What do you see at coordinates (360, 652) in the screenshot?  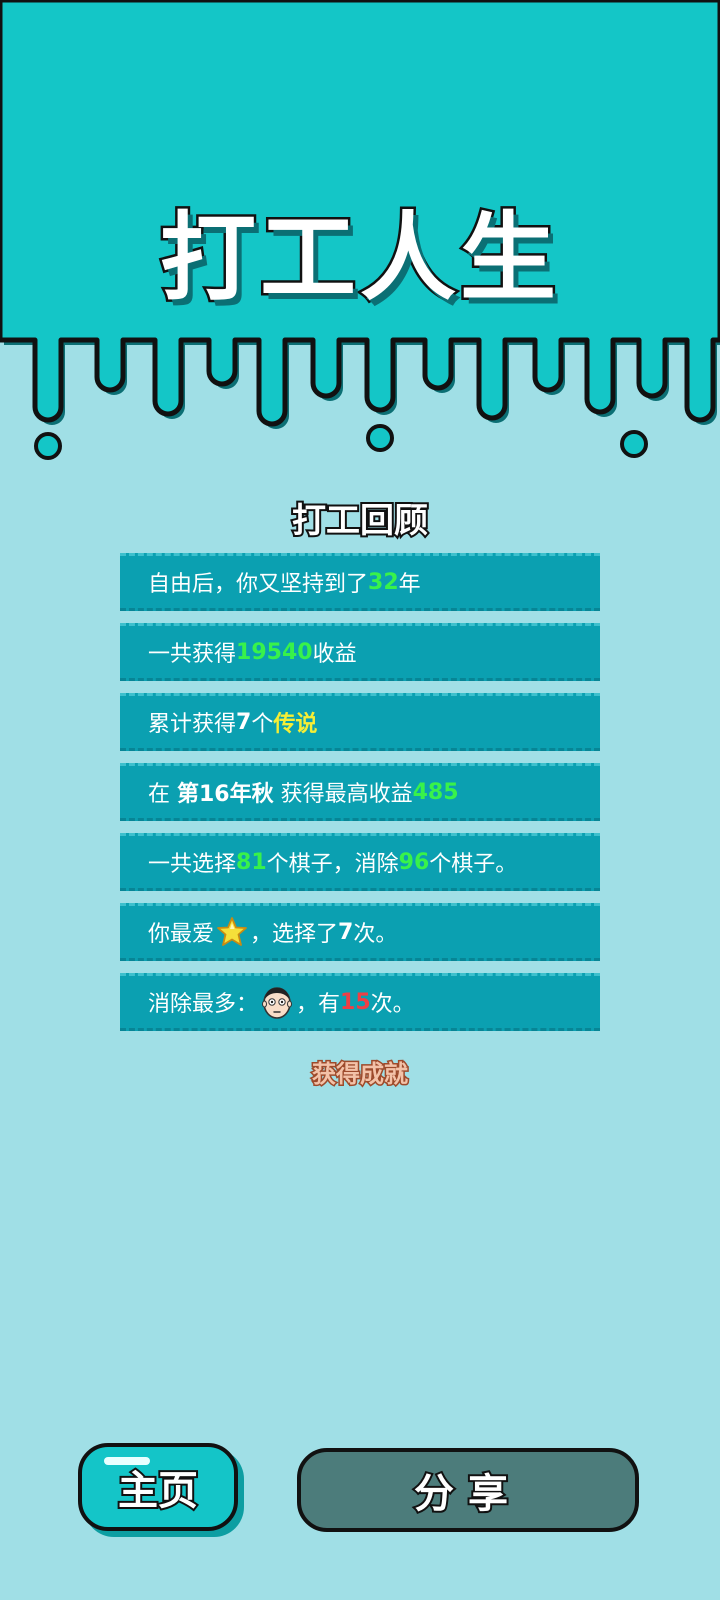 I see `stat-earnings: 一共获得 19540 收益` at bounding box center [360, 652].